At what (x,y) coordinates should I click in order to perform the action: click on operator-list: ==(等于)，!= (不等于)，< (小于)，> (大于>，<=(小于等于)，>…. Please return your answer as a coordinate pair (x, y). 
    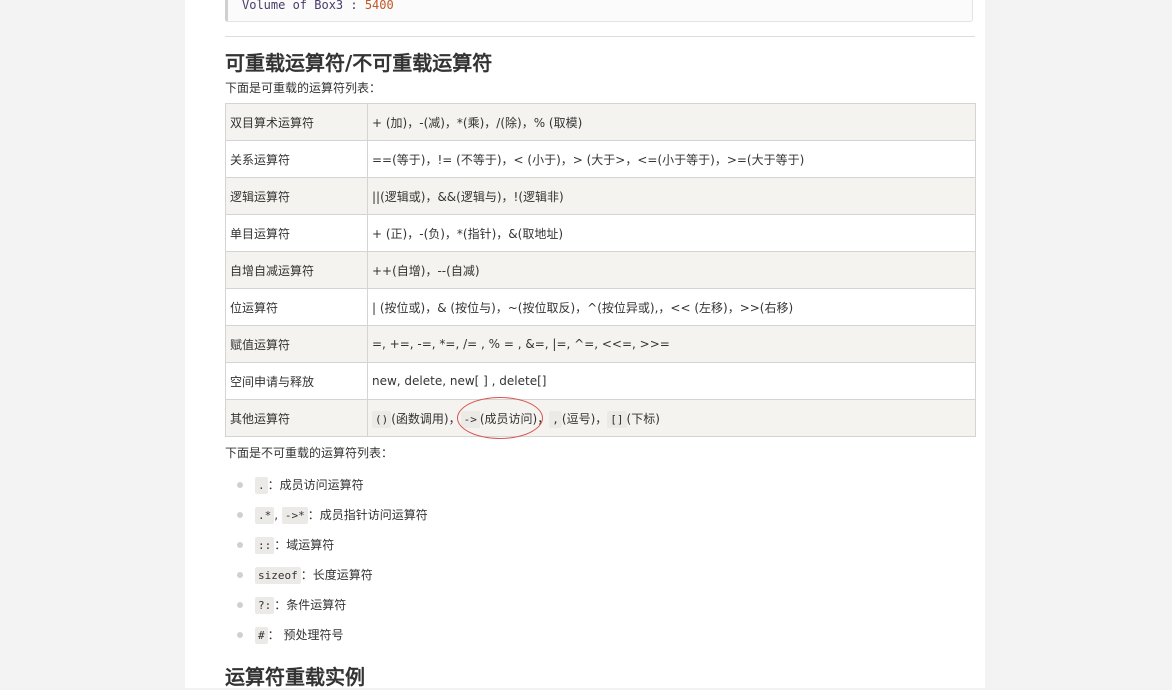
    Looking at the image, I should click on (671, 159).